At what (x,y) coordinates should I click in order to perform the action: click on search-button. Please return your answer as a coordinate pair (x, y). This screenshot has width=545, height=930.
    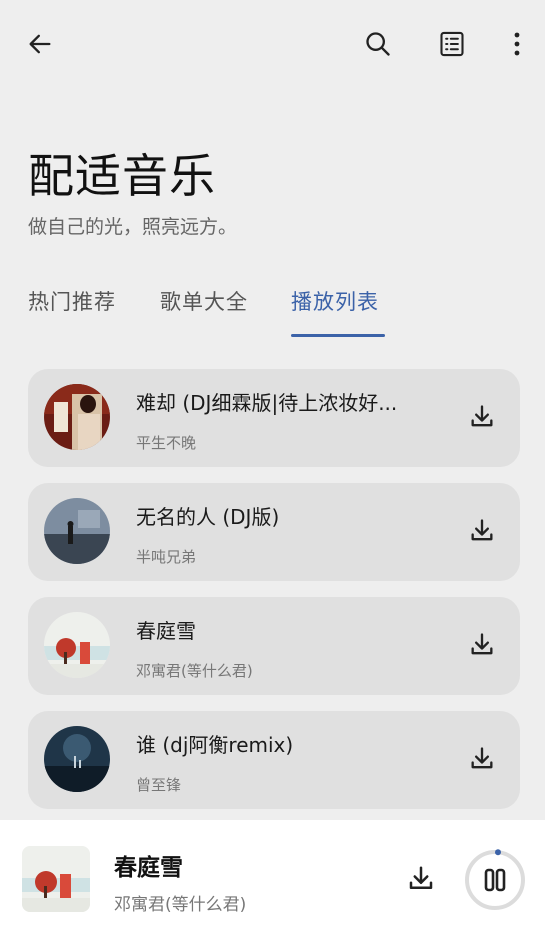
    Looking at the image, I should click on (378, 44).